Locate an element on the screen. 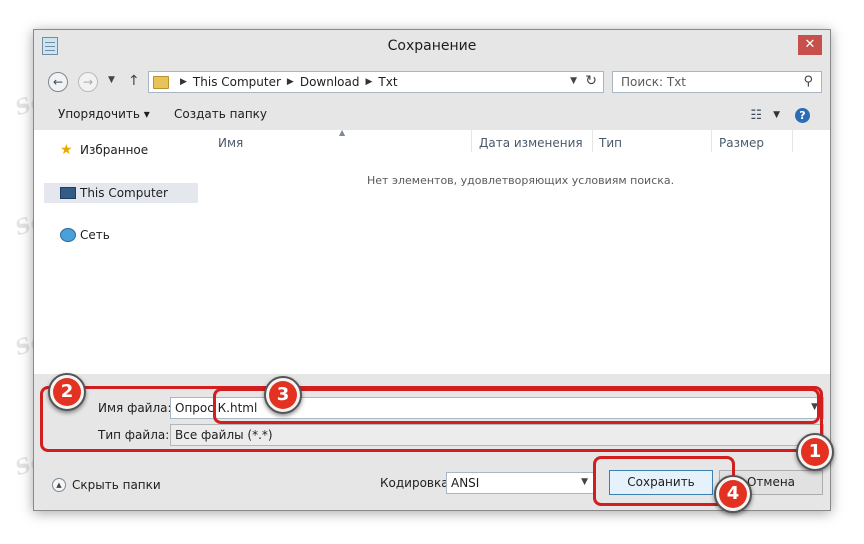  view-options-icon: ☷ is located at coordinates (756, 115).